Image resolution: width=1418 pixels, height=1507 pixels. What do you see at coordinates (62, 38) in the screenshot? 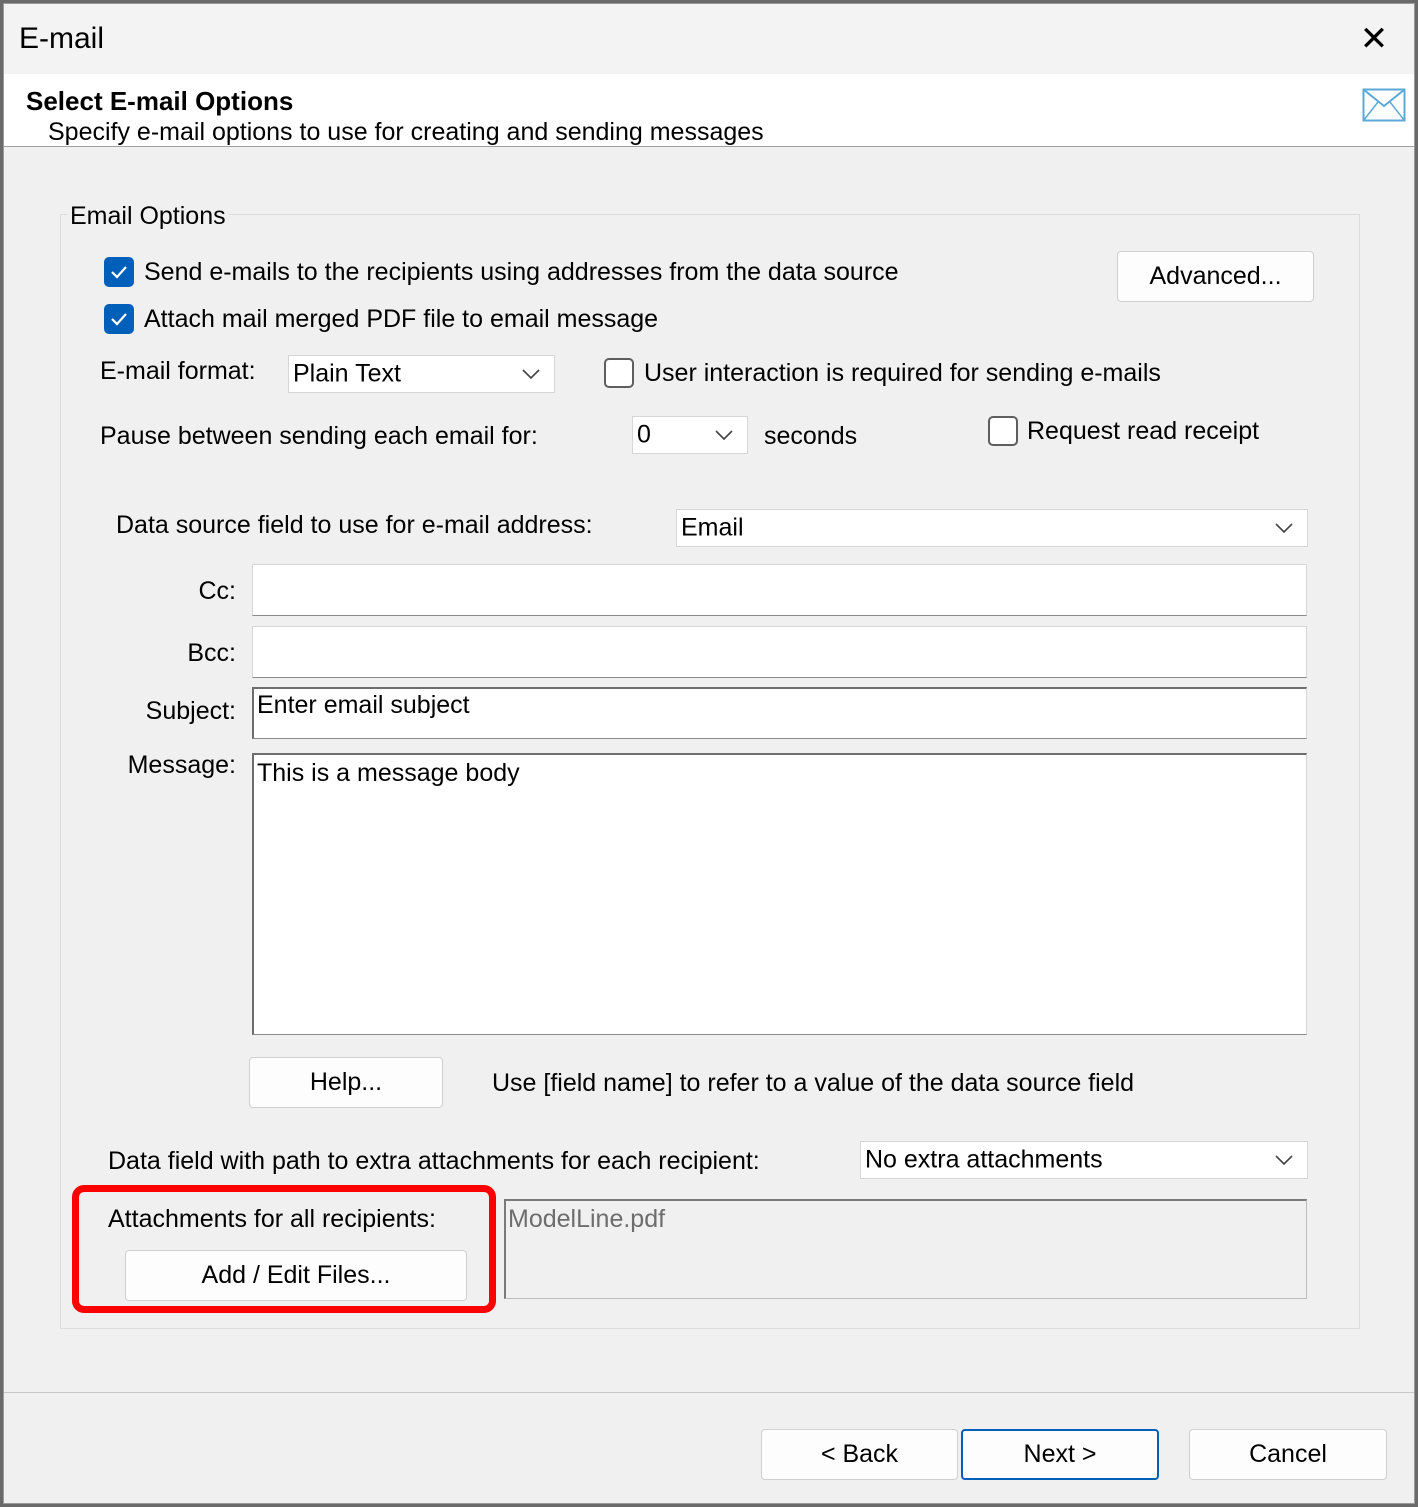
I see `window-title: E-mail` at bounding box center [62, 38].